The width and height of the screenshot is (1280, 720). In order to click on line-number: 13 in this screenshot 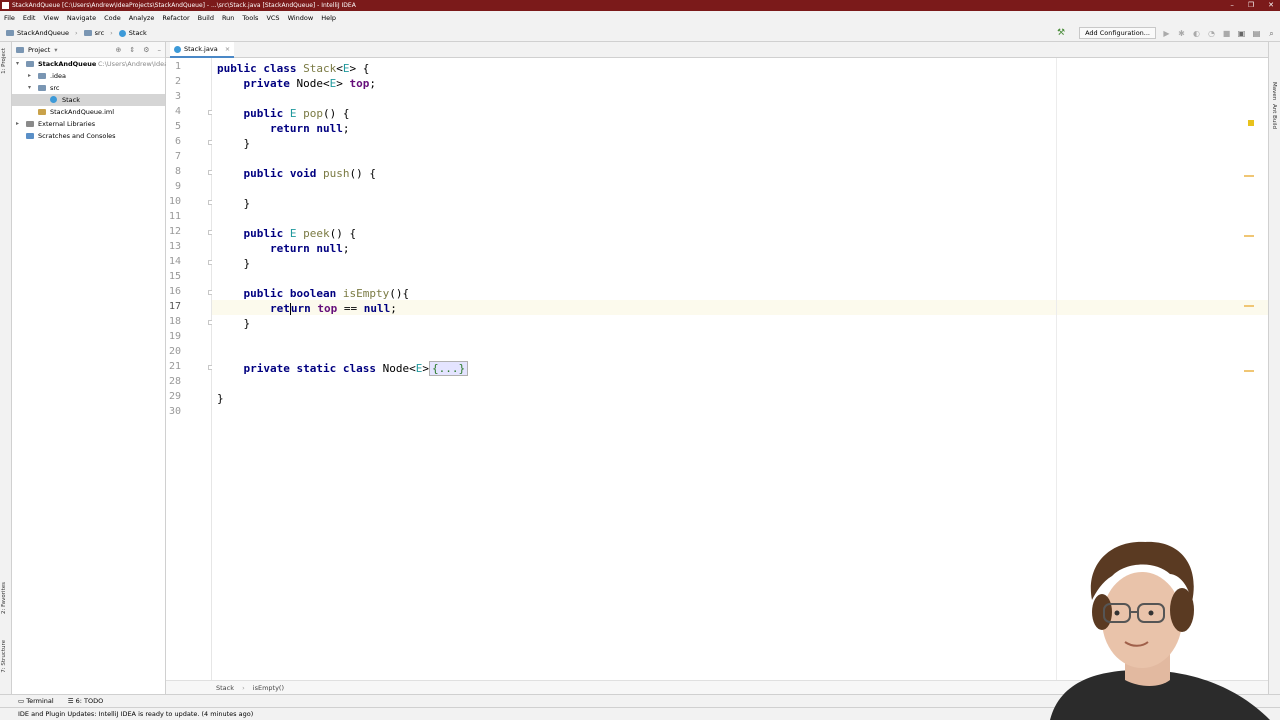, I will do `click(174, 246)`.